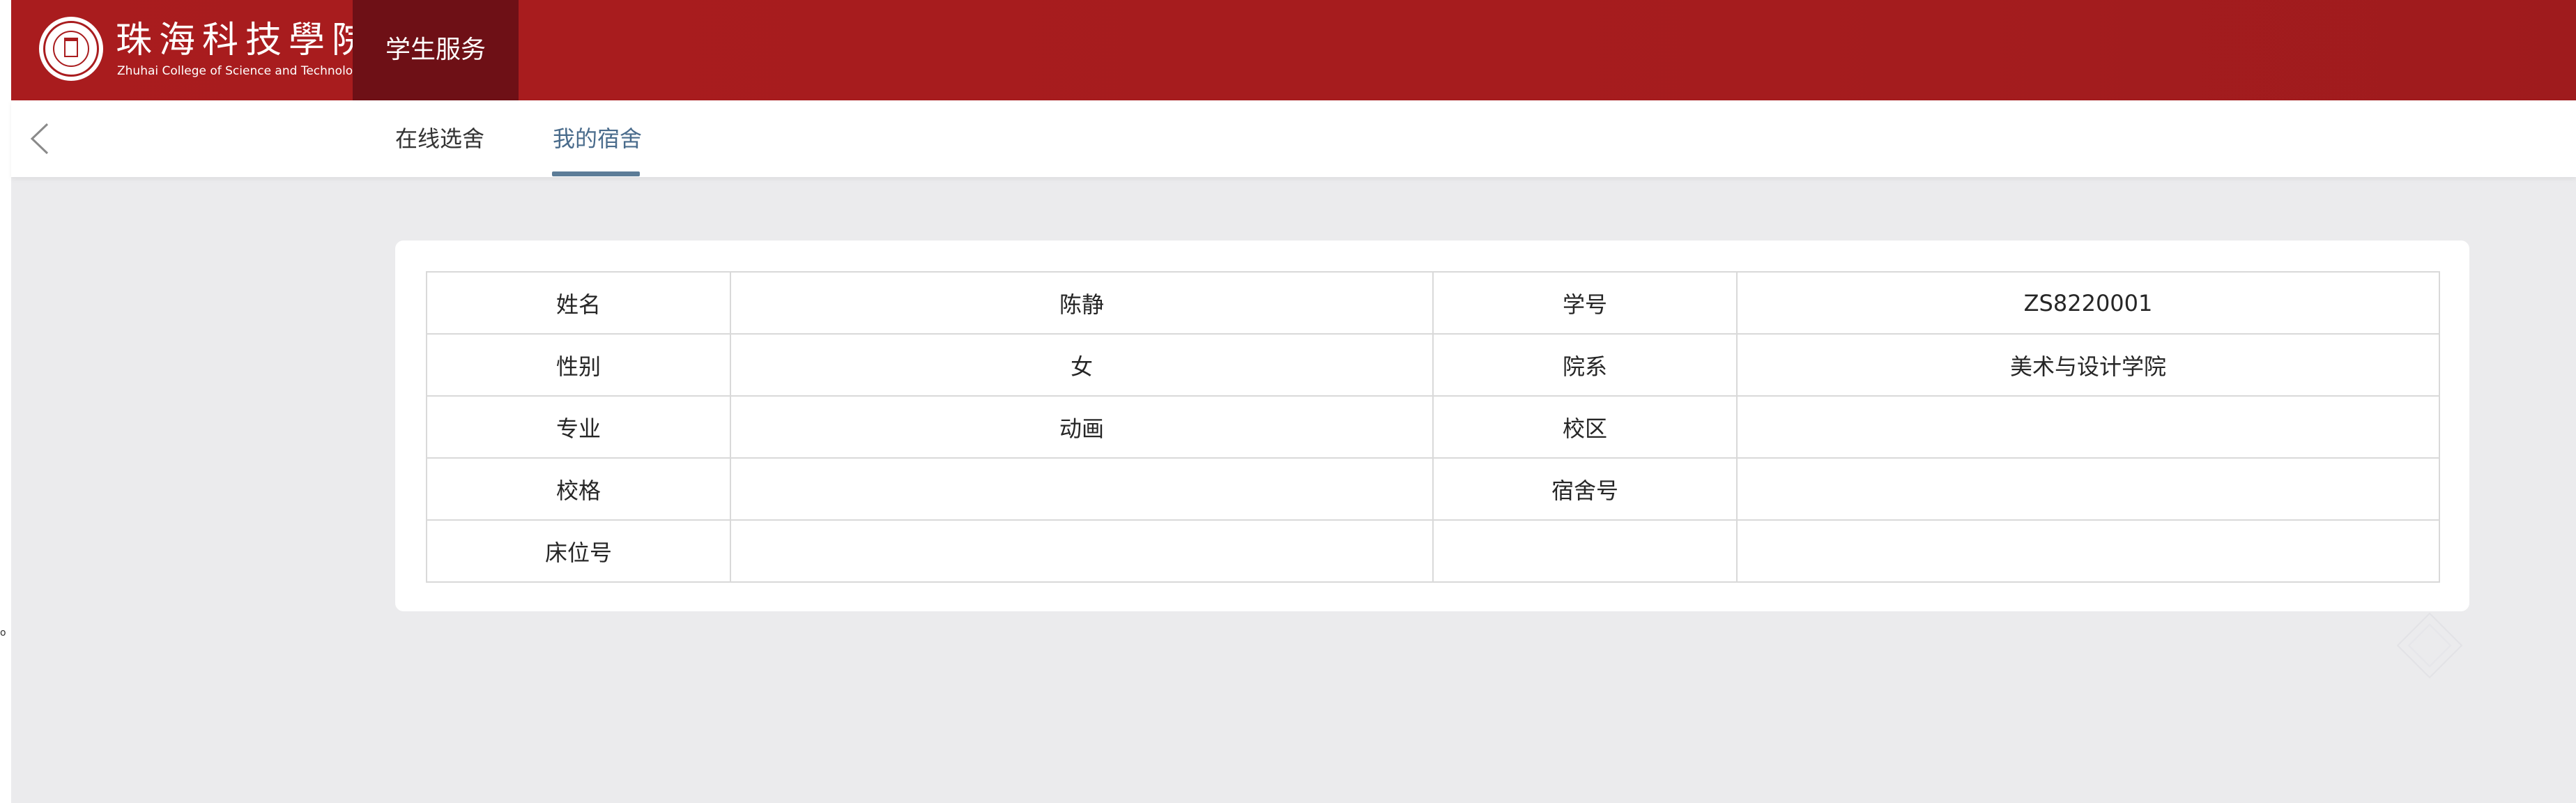  What do you see at coordinates (578, 551) in the screenshot?
I see `label-bed-number: 床位号` at bounding box center [578, 551].